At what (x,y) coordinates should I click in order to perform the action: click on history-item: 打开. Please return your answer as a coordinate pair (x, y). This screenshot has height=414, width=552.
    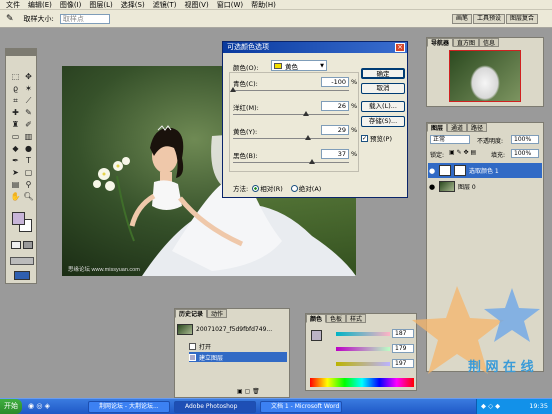
    Looking at the image, I should click on (238, 346).